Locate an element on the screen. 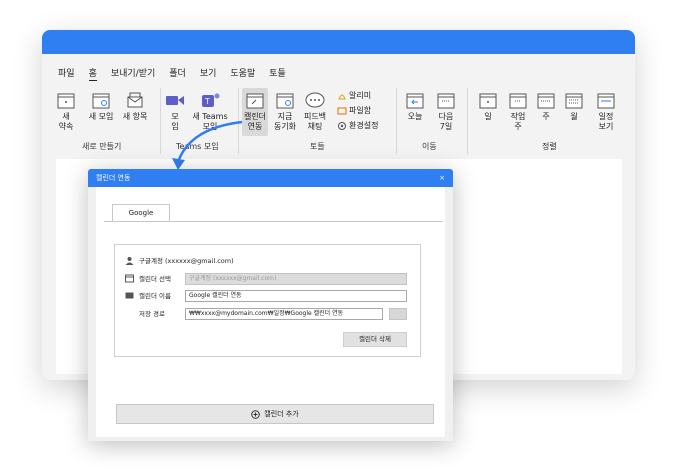  day-view-label: 일 is located at coordinates (488, 116).